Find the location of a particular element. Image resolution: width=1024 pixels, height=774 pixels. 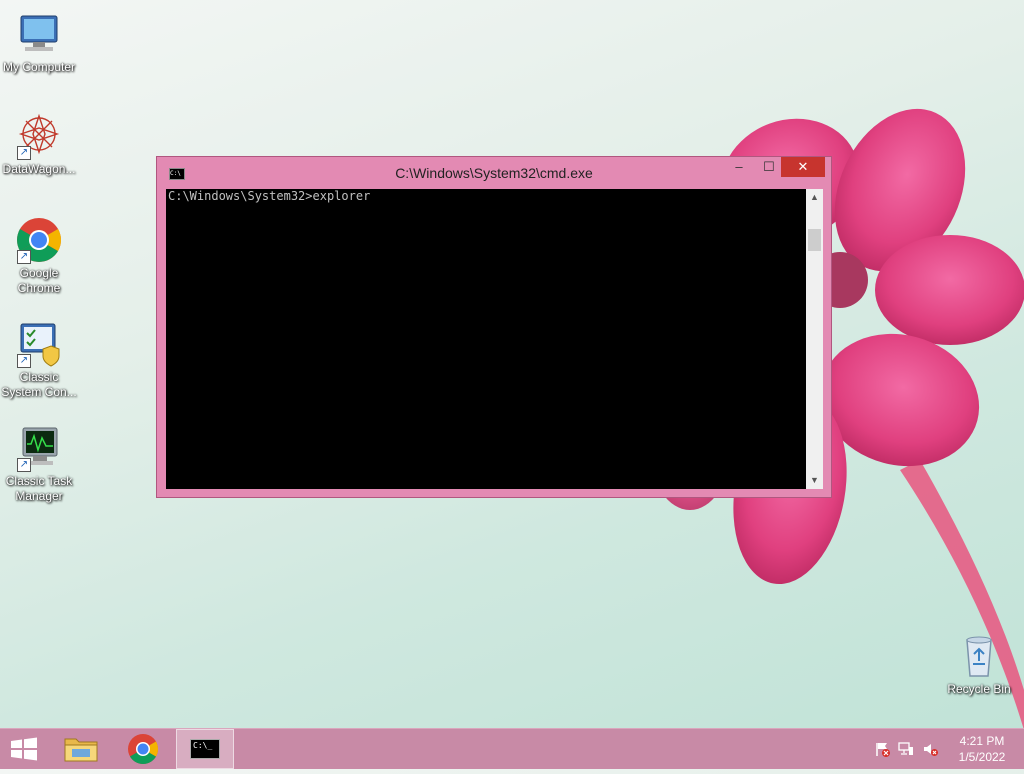

minimize-button: – is located at coordinates (739, 167).